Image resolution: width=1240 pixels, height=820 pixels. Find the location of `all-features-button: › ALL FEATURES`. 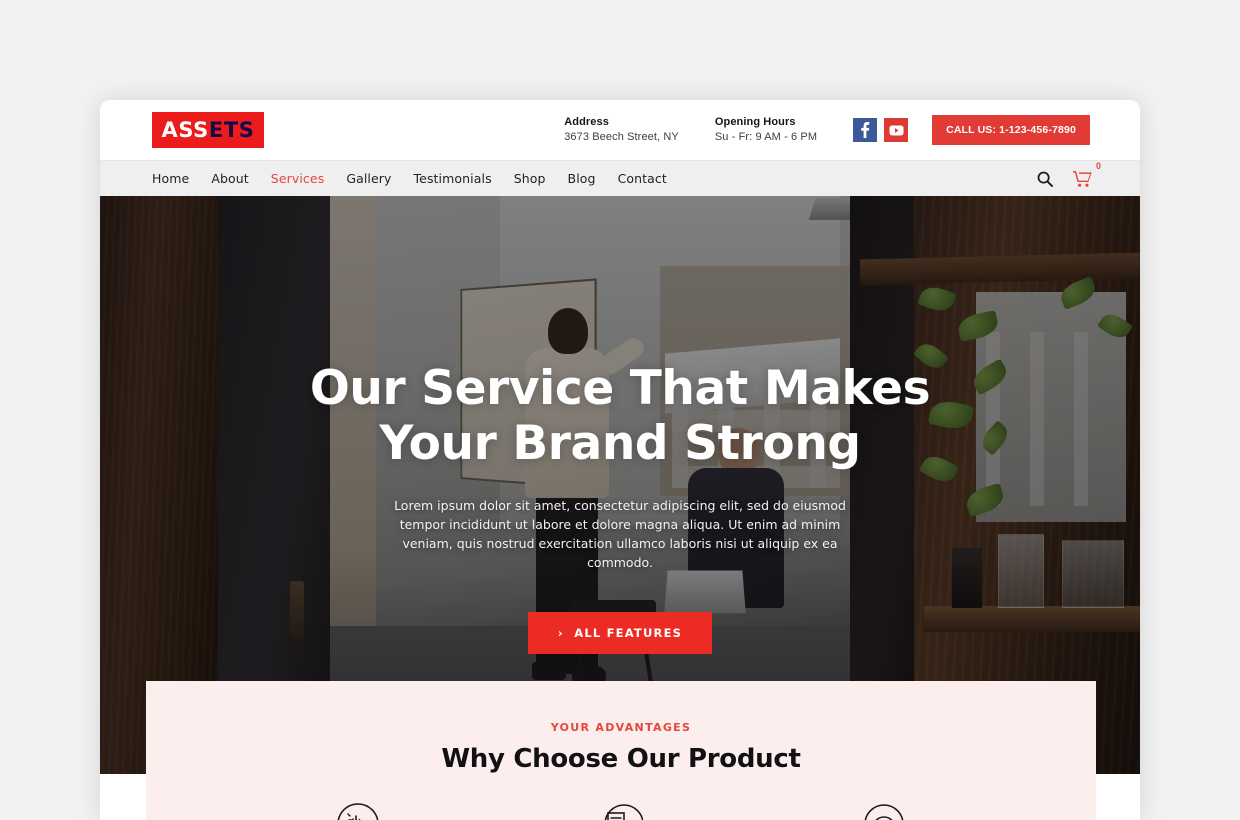

all-features-button: › ALL FEATURES is located at coordinates (620, 633).